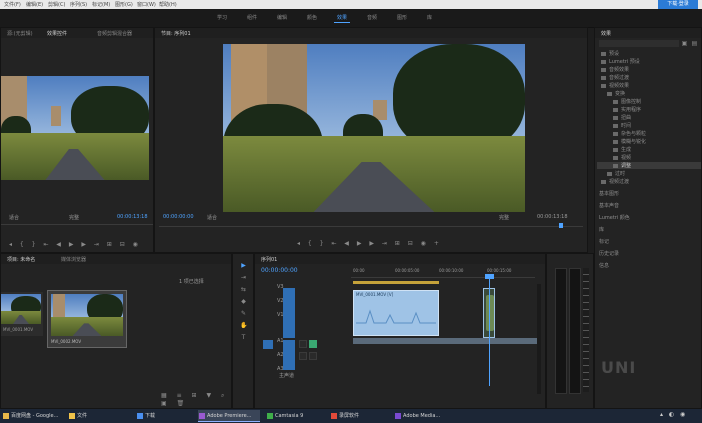 Image resolution: width=702 pixels, height=423 pixels. I want to click on tree-item: 视频过渡, so click(615, 181).